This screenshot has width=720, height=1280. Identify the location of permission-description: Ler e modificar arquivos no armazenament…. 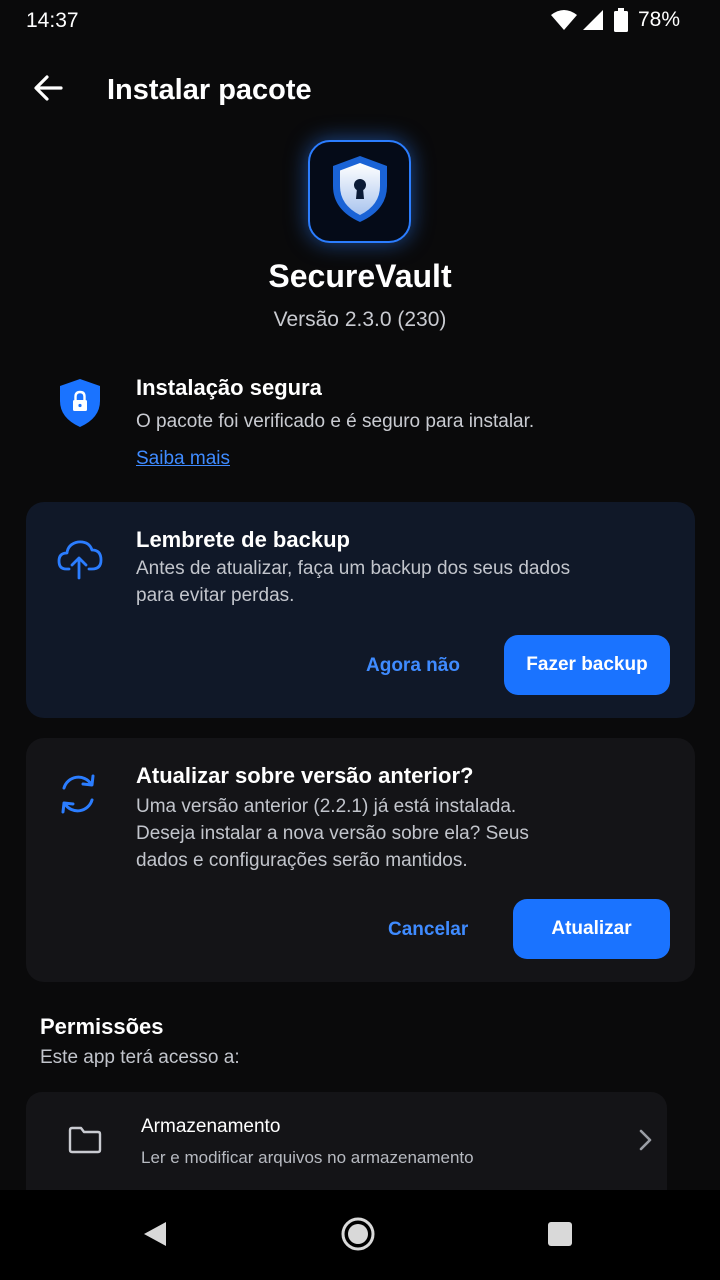
(307, 1157).